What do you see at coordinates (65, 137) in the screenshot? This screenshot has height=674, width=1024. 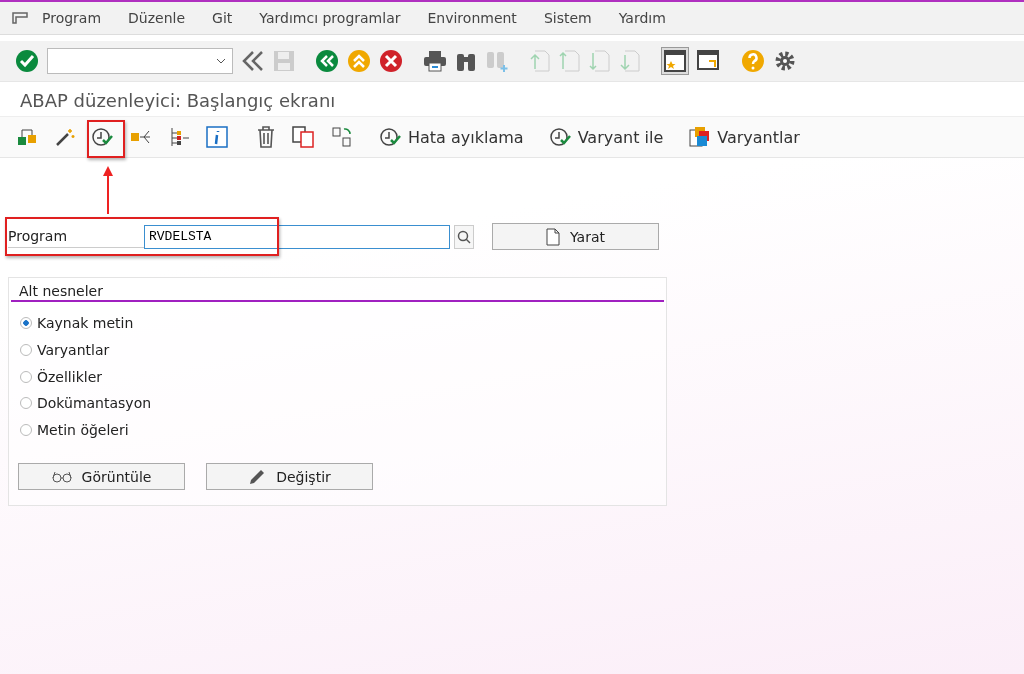 I see `magic-wand-icon` at bounding box center [65, 137].